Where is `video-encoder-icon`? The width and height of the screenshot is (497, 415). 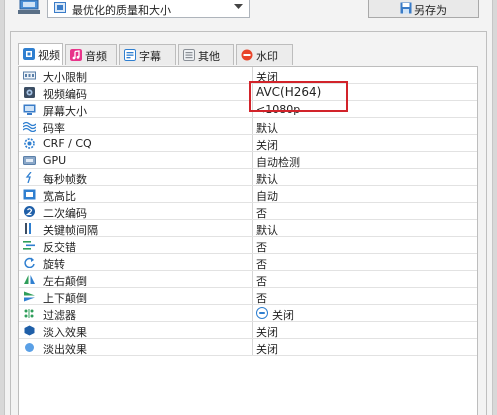 video-encoder-icon is located at coordinates (29, 92).